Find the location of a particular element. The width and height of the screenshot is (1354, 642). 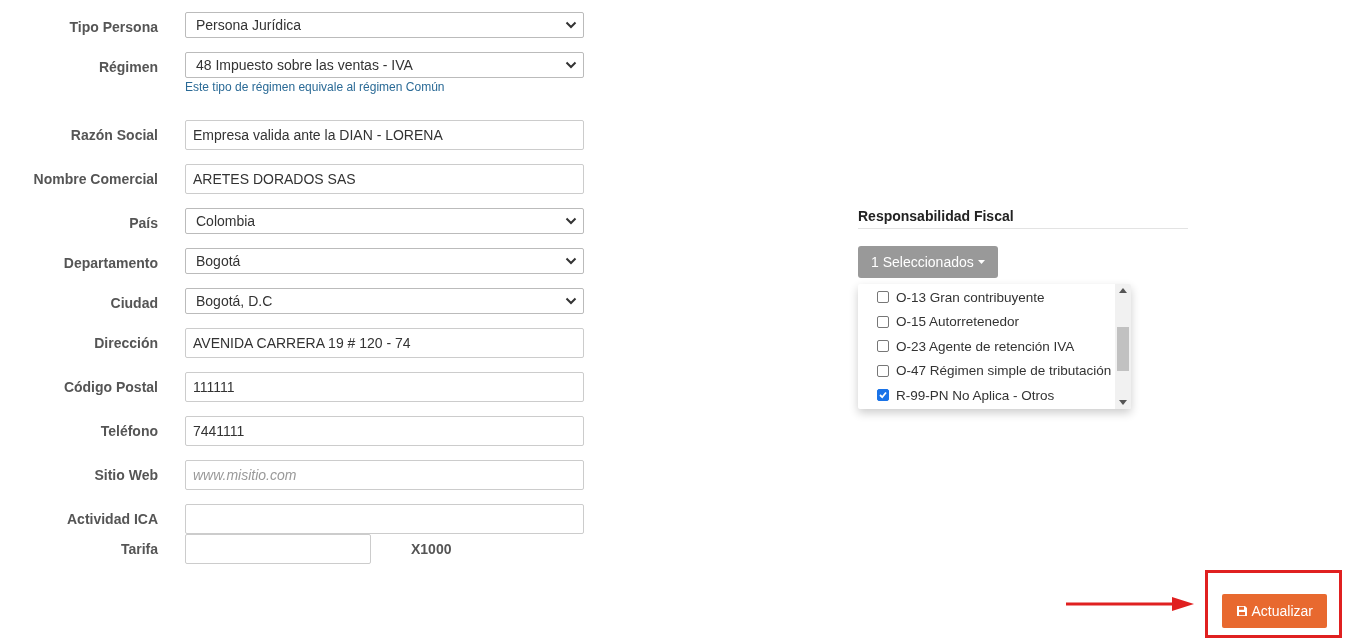

field-label: Dirección is located at coordinates (125, 342).